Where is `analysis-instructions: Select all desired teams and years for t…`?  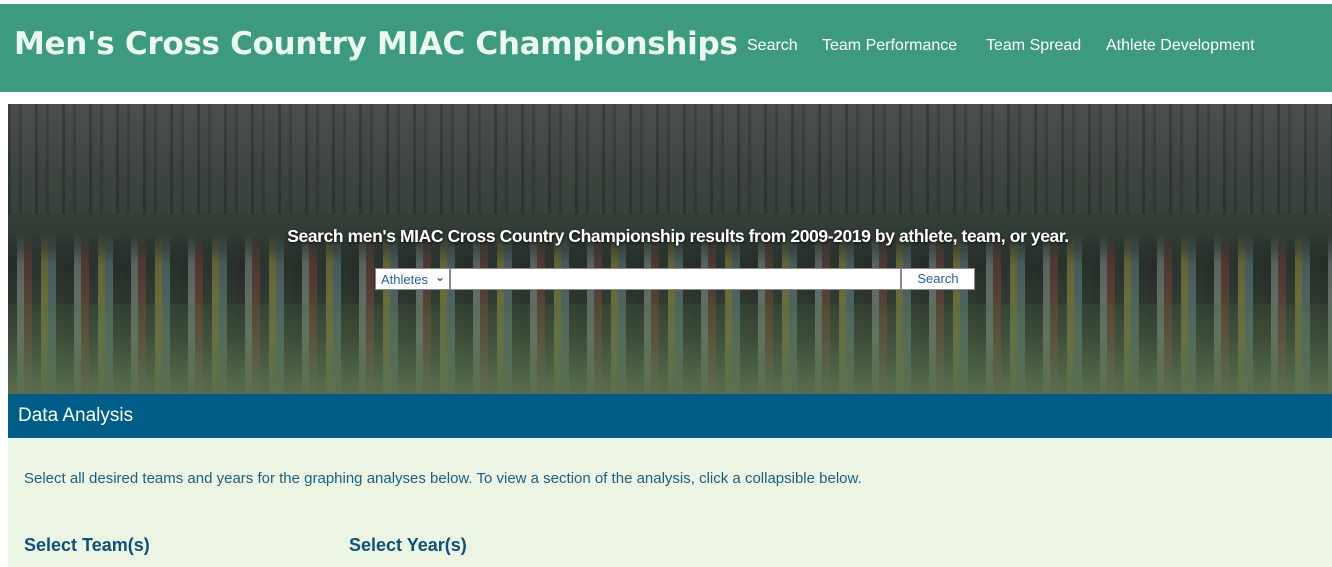 analysis-instructions: Select all desired teams and years for t… is located at coordinates (443, 478).